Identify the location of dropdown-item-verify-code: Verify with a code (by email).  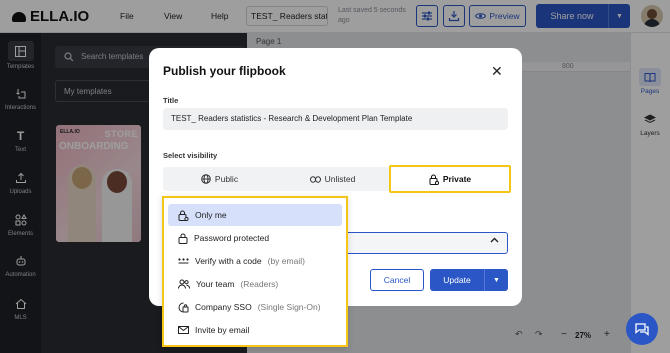
(255, 261).